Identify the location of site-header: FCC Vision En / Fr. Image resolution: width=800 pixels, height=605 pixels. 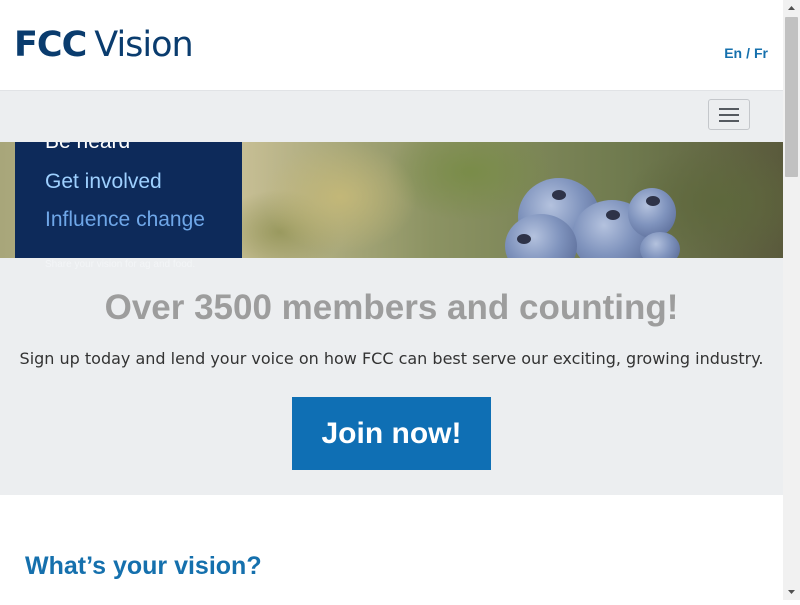
(391, 45).